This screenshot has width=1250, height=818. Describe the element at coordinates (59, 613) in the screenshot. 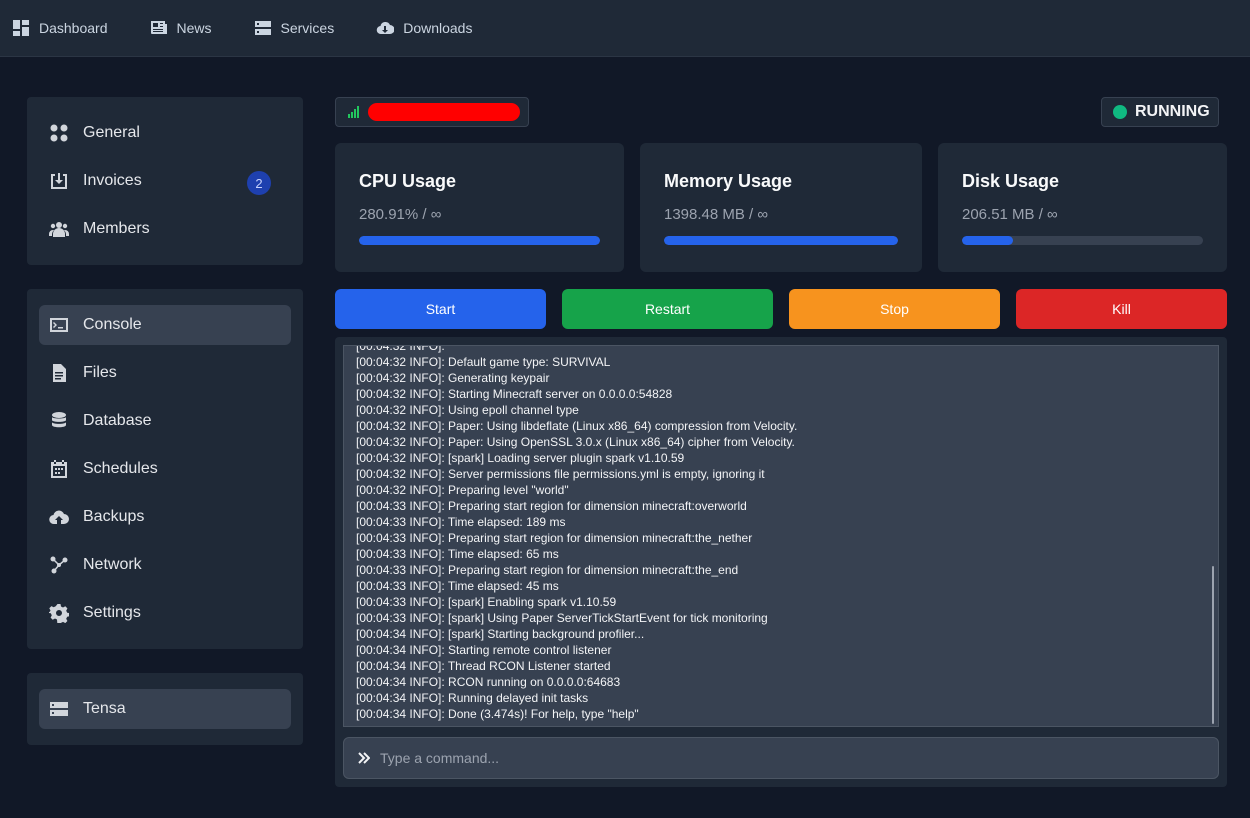

I see `gear-icon` at that location.